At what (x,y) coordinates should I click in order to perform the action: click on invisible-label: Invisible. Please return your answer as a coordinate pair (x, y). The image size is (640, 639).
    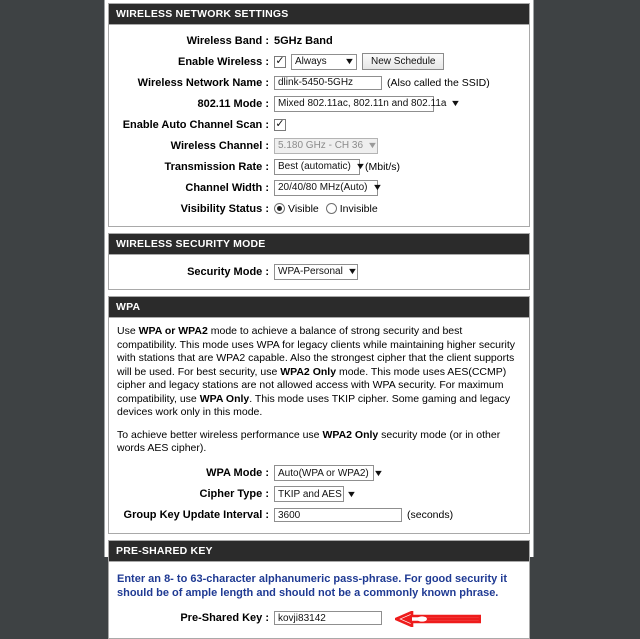
    Looking at the image, I should click on (358, 208).